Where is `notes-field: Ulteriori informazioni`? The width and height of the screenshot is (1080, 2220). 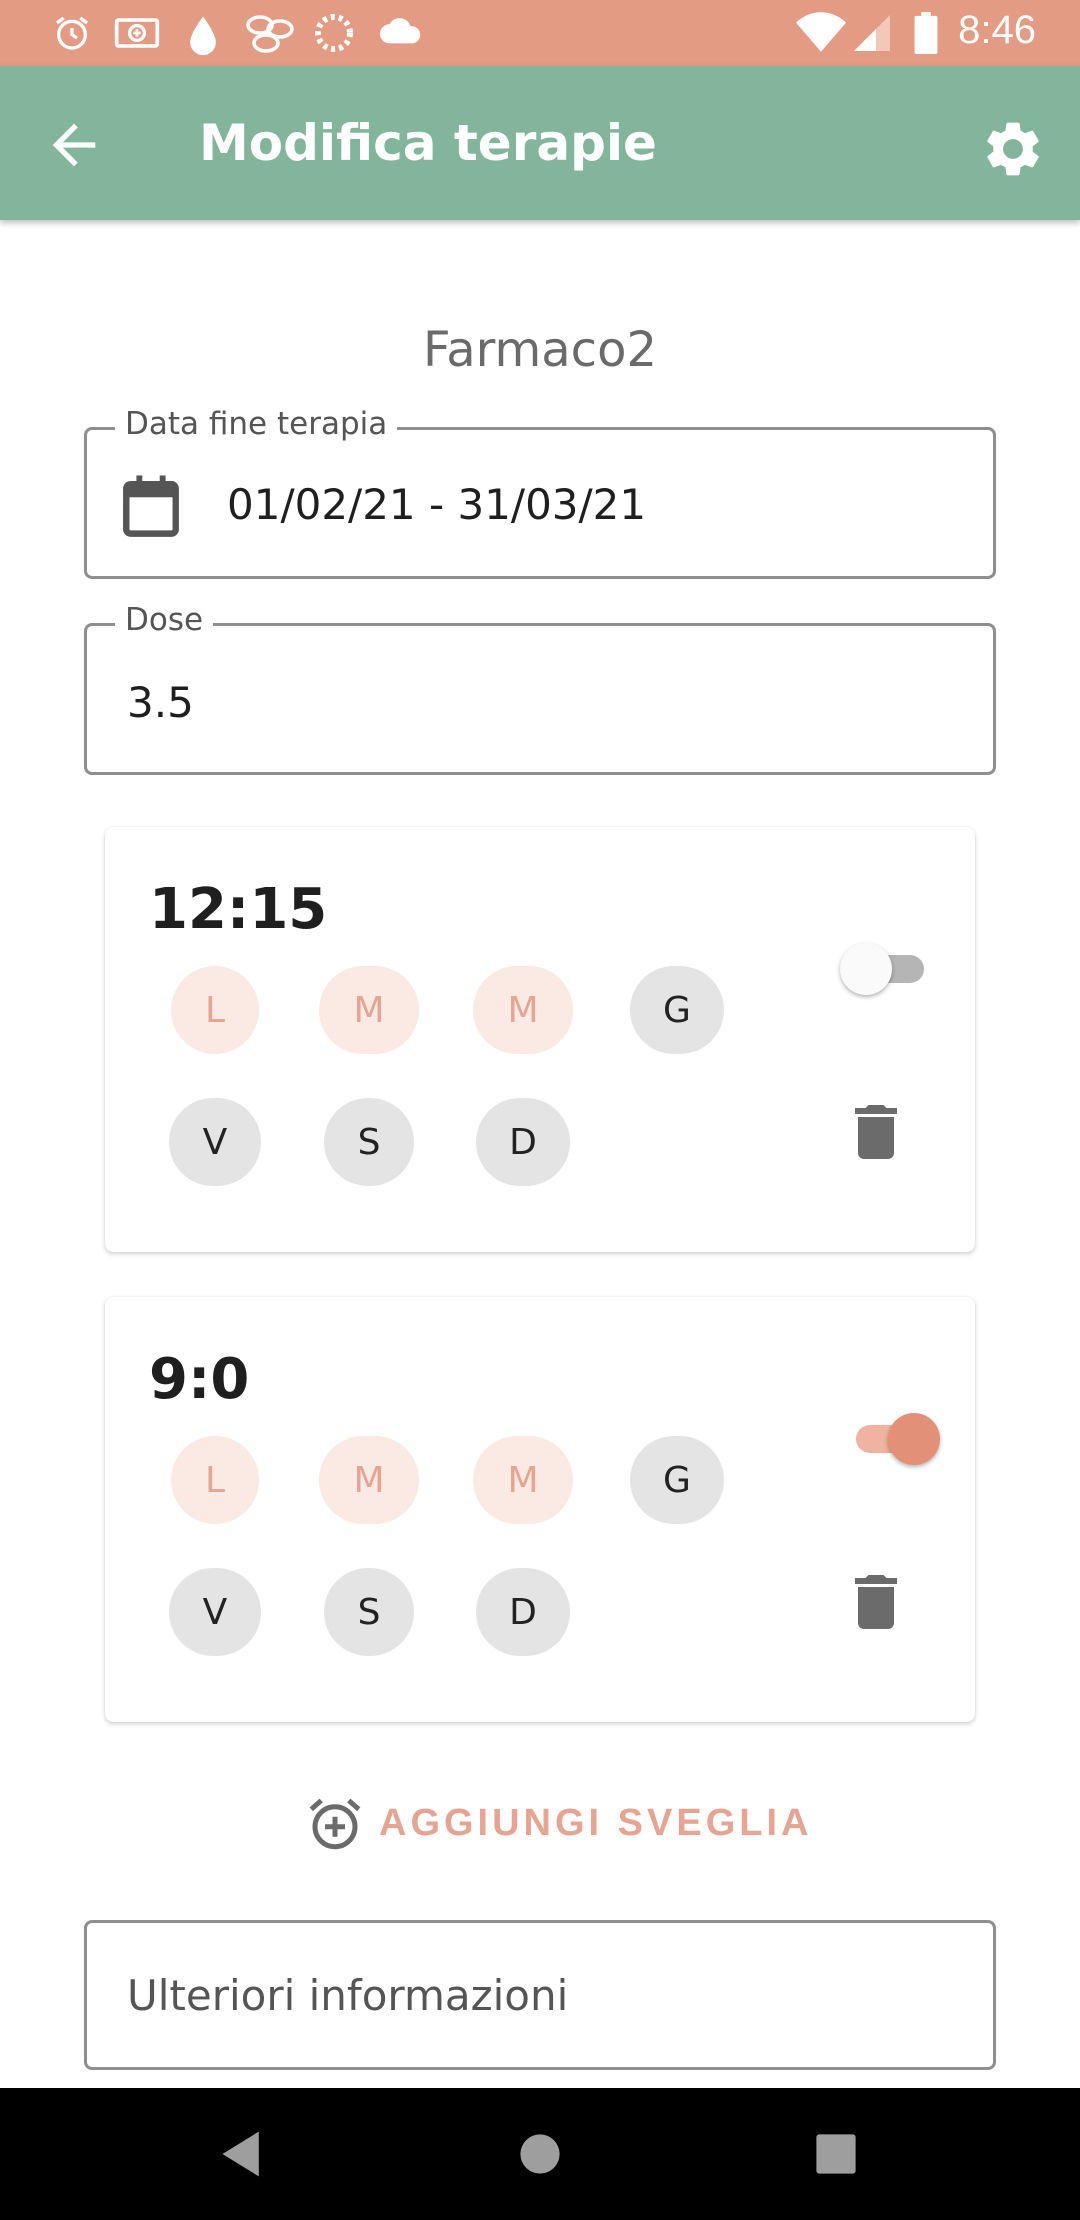 notes-field: Ulteriori informazioni is located at coordinates (540, 1995).